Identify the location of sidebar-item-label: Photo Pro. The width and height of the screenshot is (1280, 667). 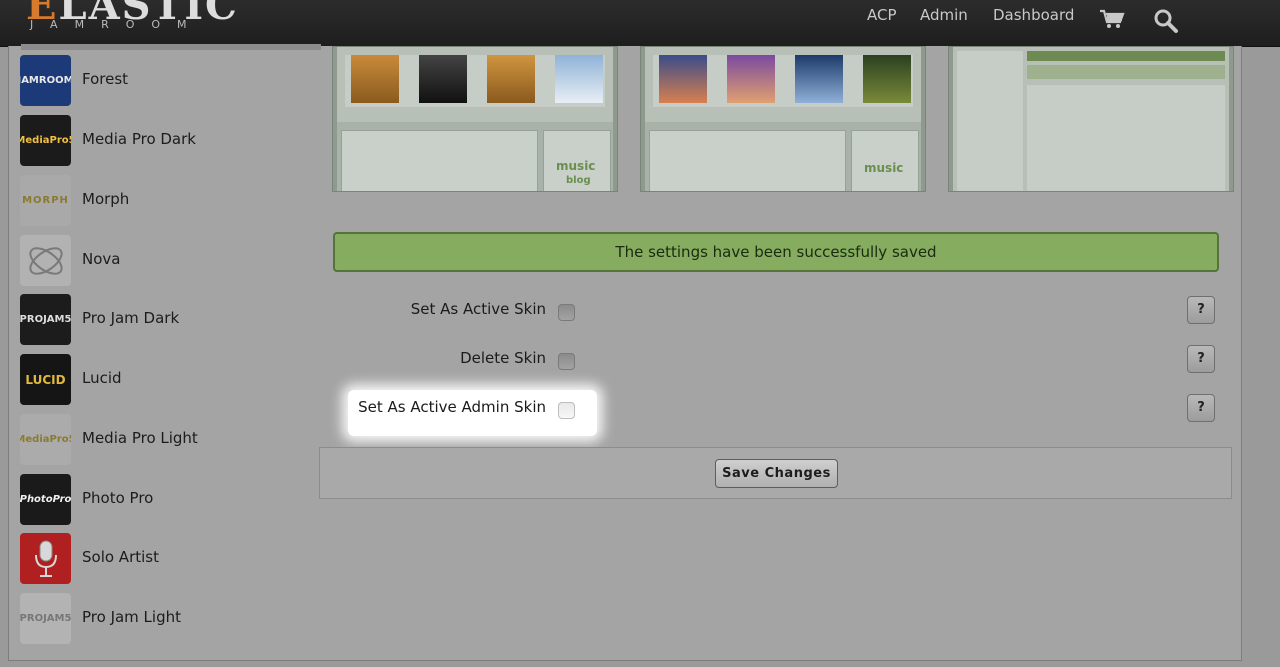
(118, 498).